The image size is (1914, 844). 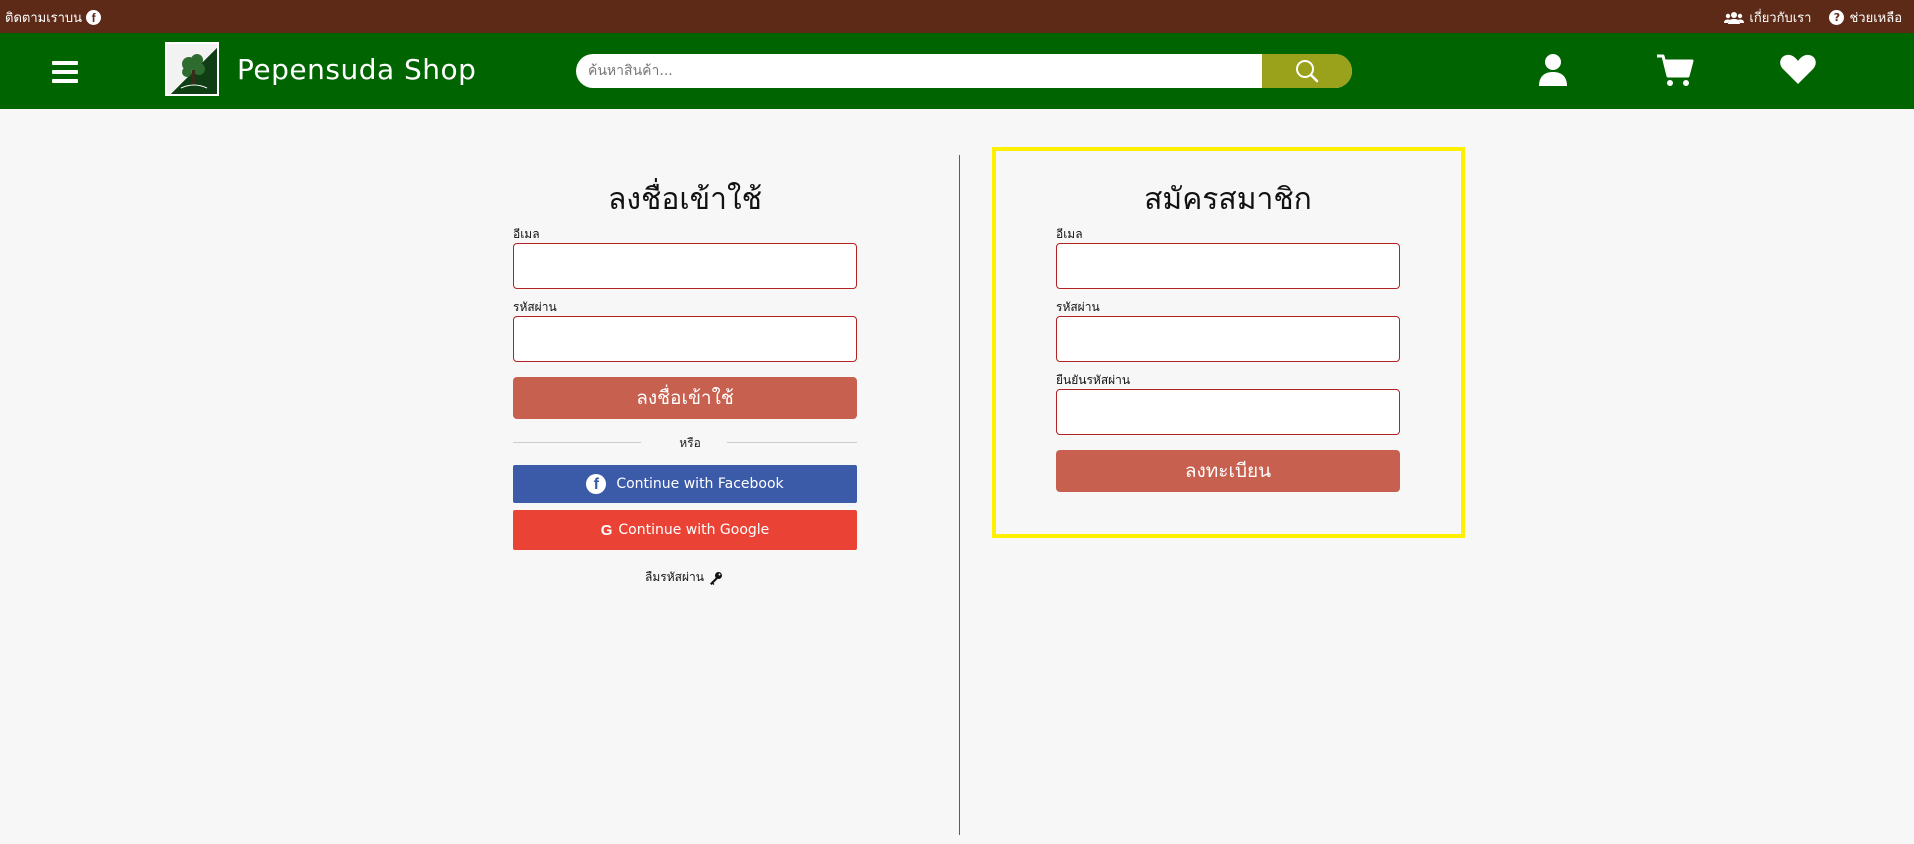 I want to click on heart-icon, so click(x=1798, y=69).